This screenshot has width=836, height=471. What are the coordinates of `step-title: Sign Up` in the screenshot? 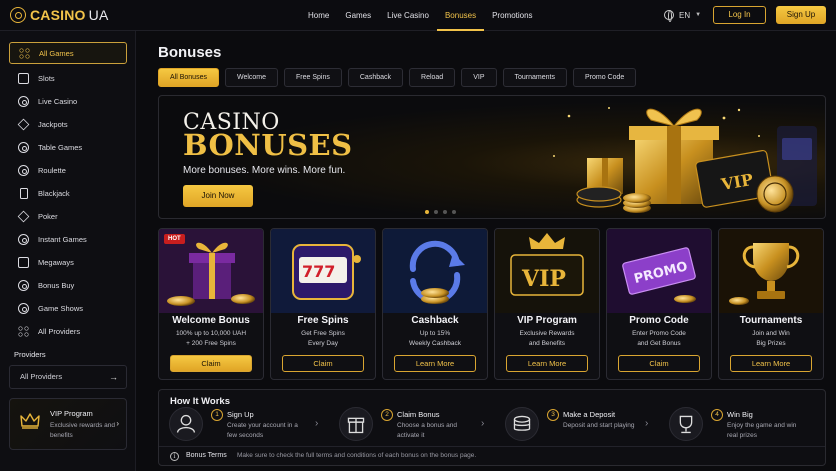 It's located at (240, 414).